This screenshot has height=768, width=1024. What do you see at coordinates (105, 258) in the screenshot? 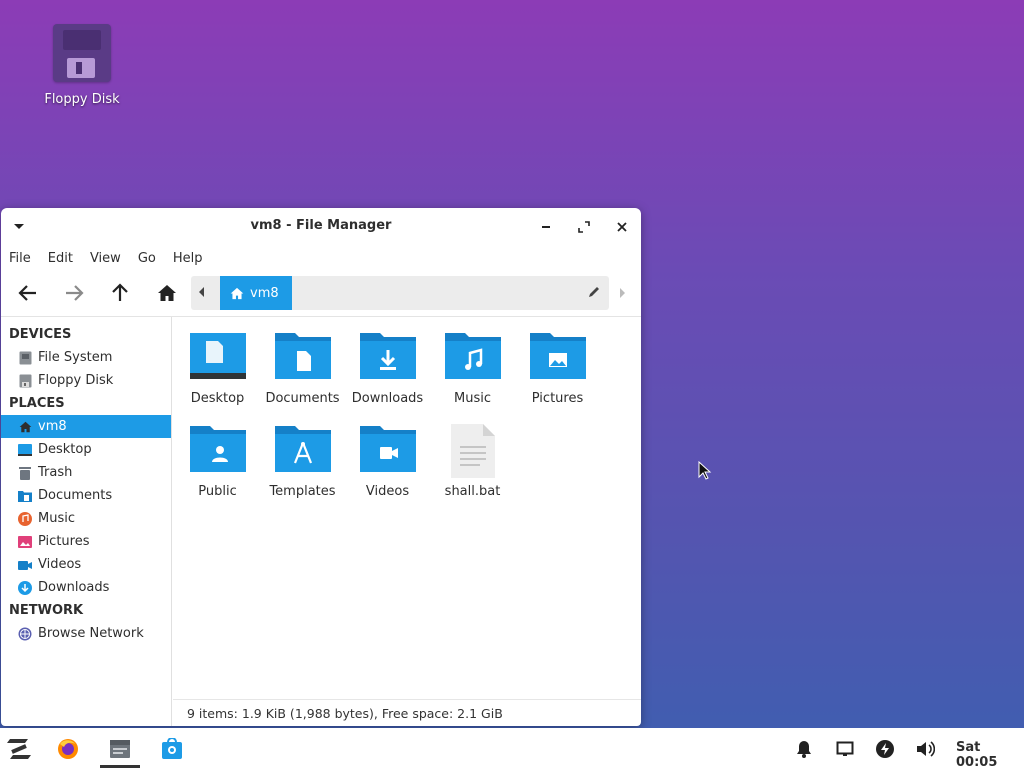
I see `menu-view: View` at bounding box center [105, 258].